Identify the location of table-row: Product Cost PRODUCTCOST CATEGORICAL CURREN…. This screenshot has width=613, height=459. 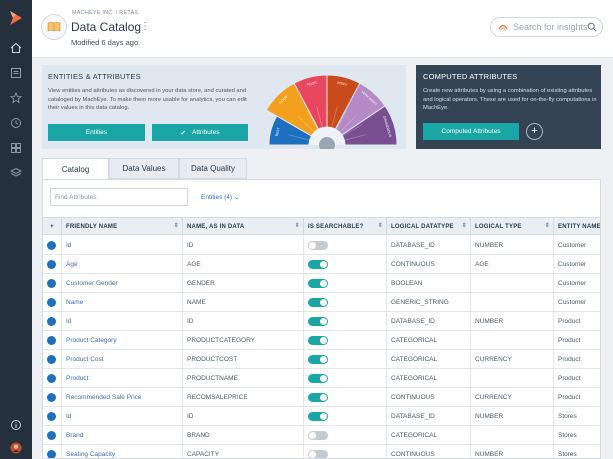
(321, 359).